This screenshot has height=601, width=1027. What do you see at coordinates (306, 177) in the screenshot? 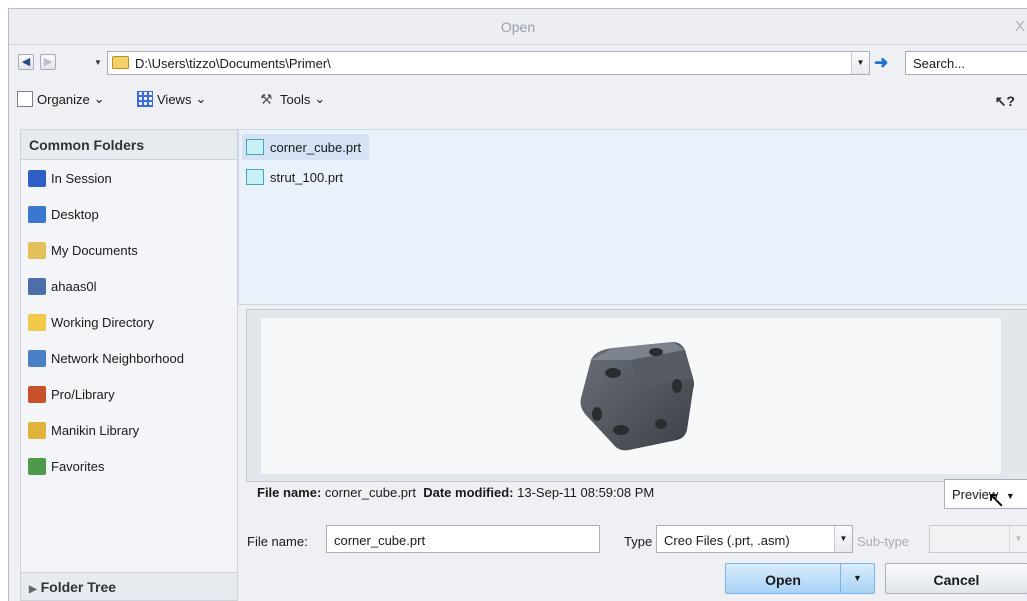
I see `file-name: strut_100.prt` at bounding box center [306, 177].